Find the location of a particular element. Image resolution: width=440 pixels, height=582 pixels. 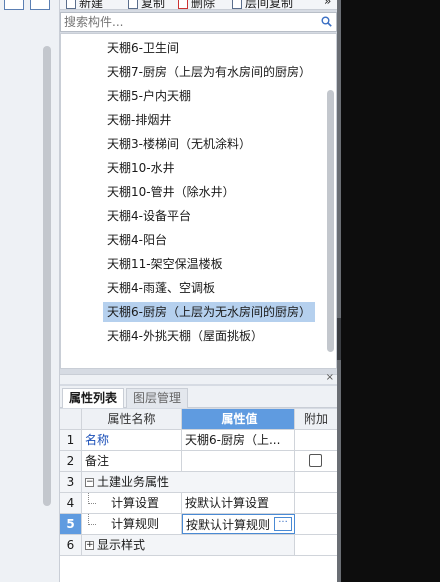

header-num is located at coordinates (71, 419).